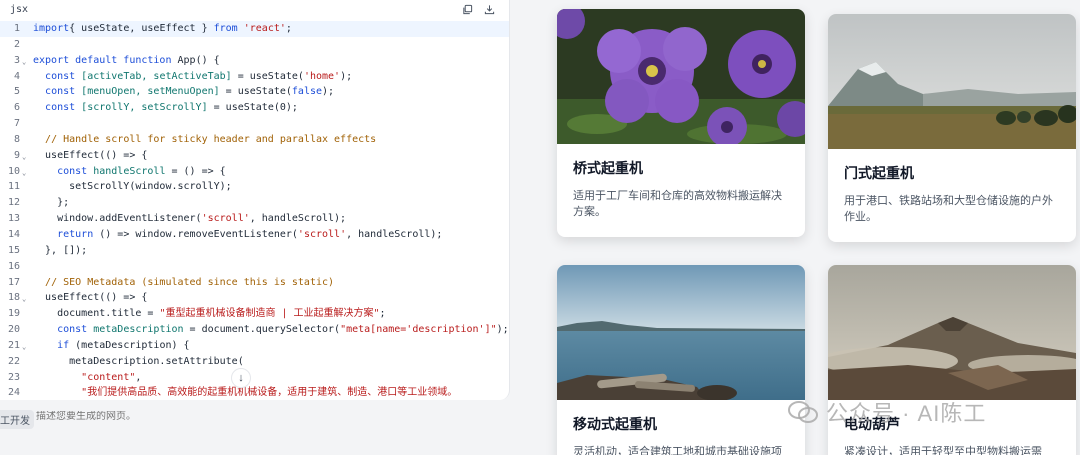 This screenshot has height=455, width=1080. Describe the element at coordinates (254, 298) in the screenshot. I see `code-line: 18 ⌄ useEffect(() => {` at that location.